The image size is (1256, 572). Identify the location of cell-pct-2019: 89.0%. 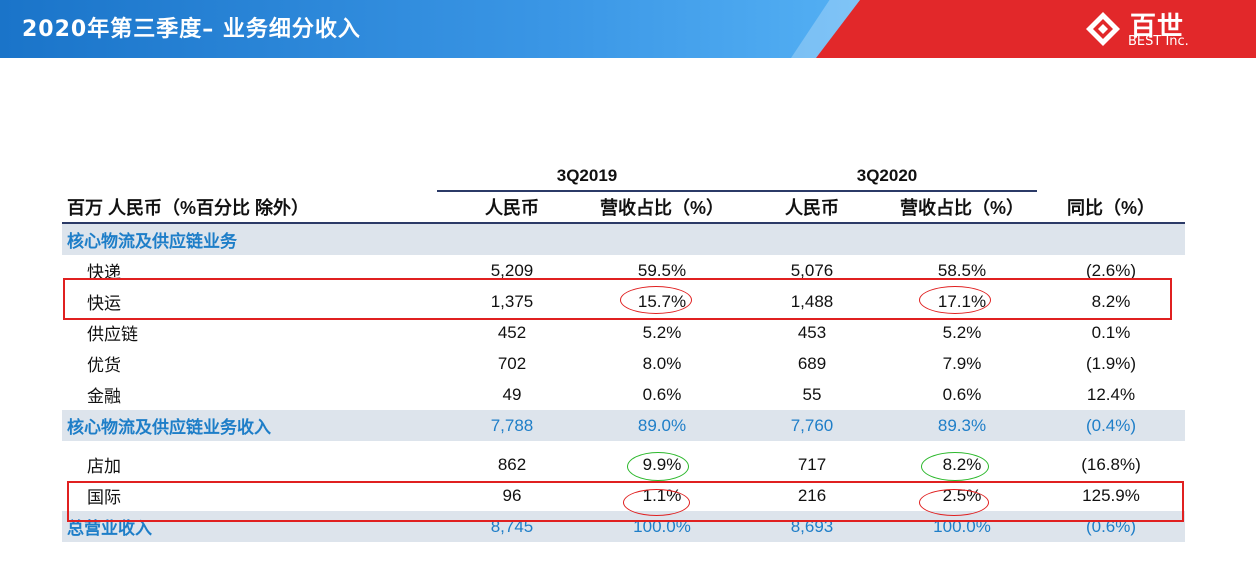
(662, 425).